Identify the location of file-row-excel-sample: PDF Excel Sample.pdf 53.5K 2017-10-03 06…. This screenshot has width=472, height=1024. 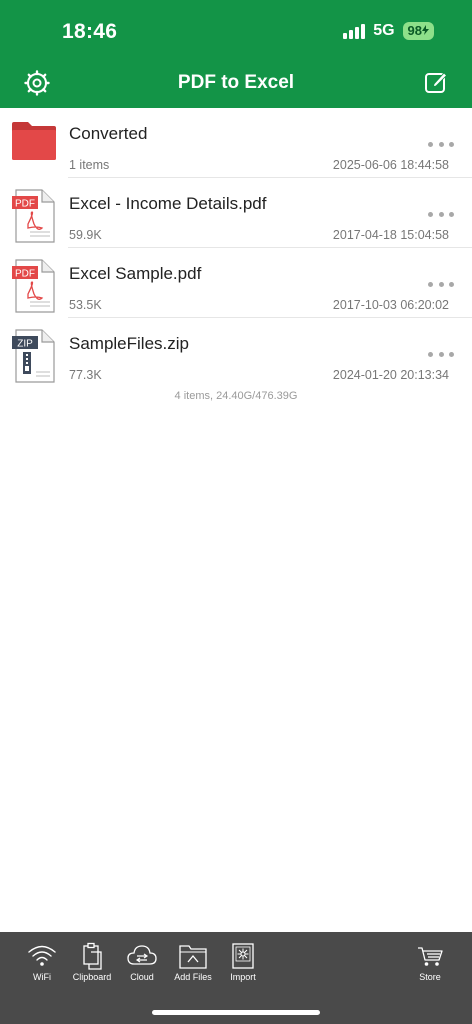
(236, 283).